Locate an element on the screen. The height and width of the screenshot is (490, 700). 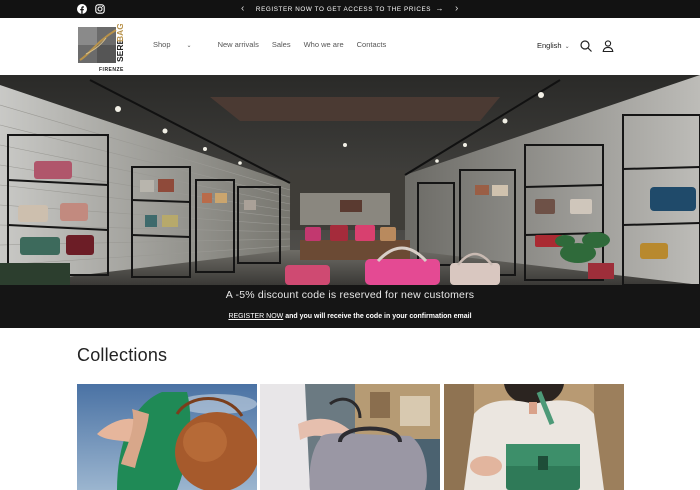
announcement-next-button: › is located at coordinates (456, 9).